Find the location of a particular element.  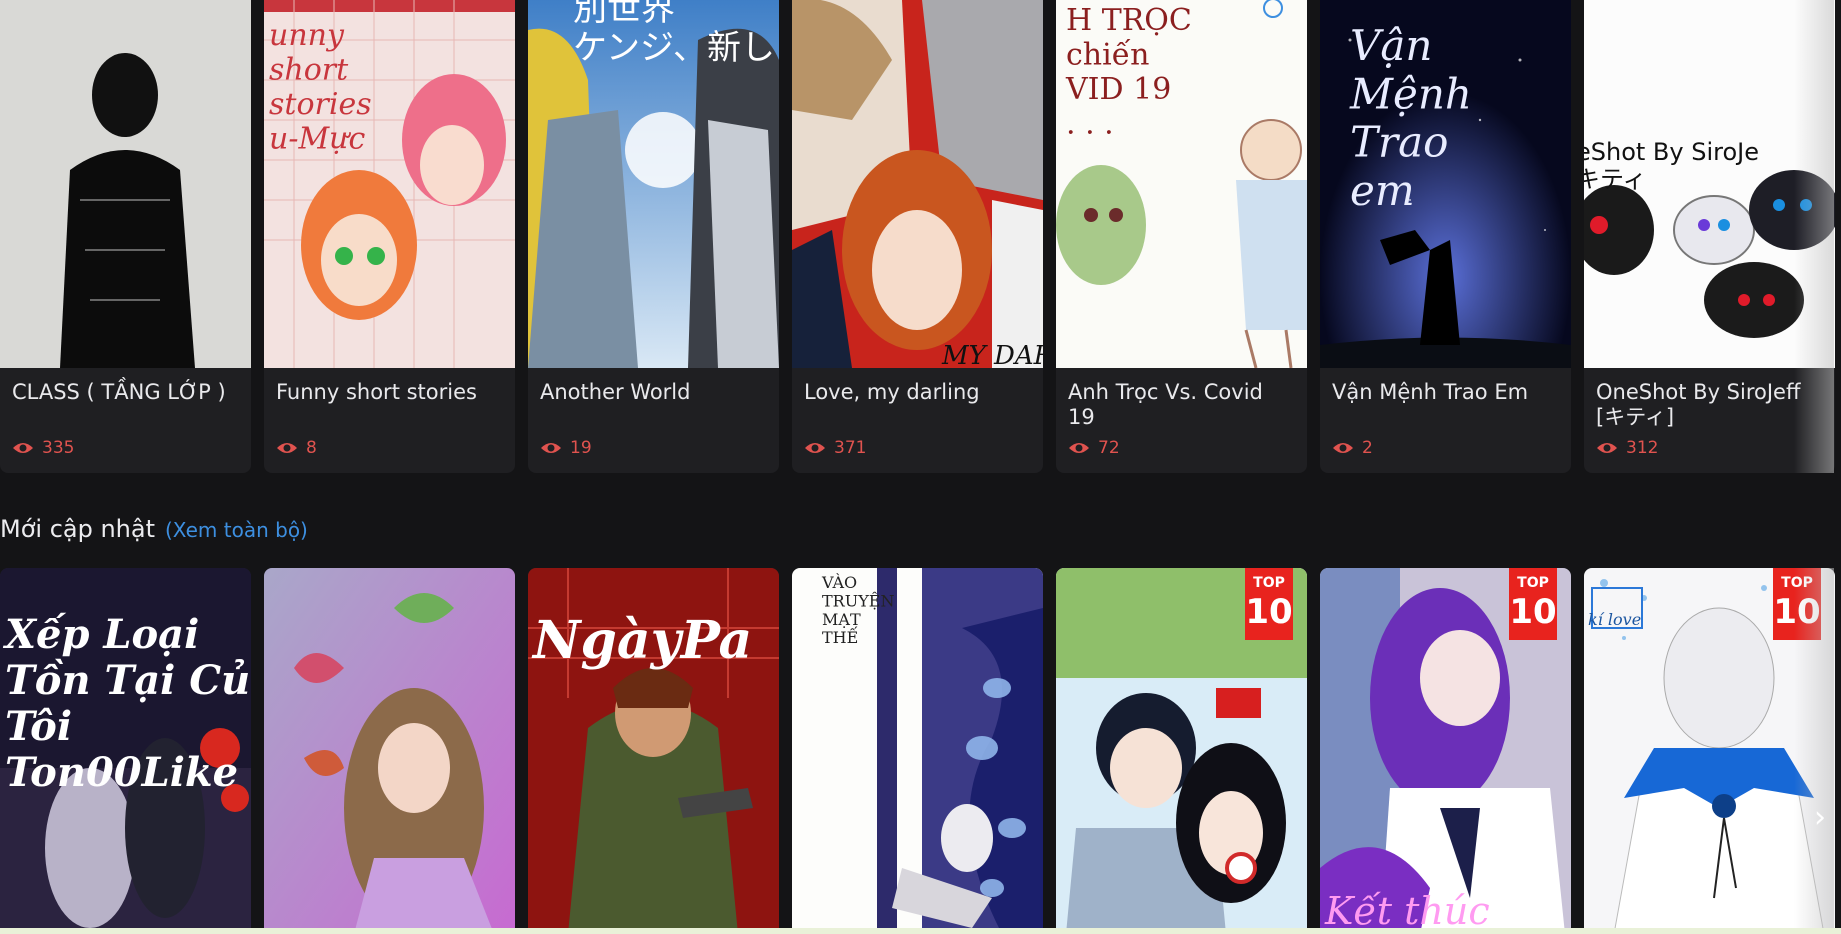

story-cover: TOP 10 is located at coordinates (1181, 751).